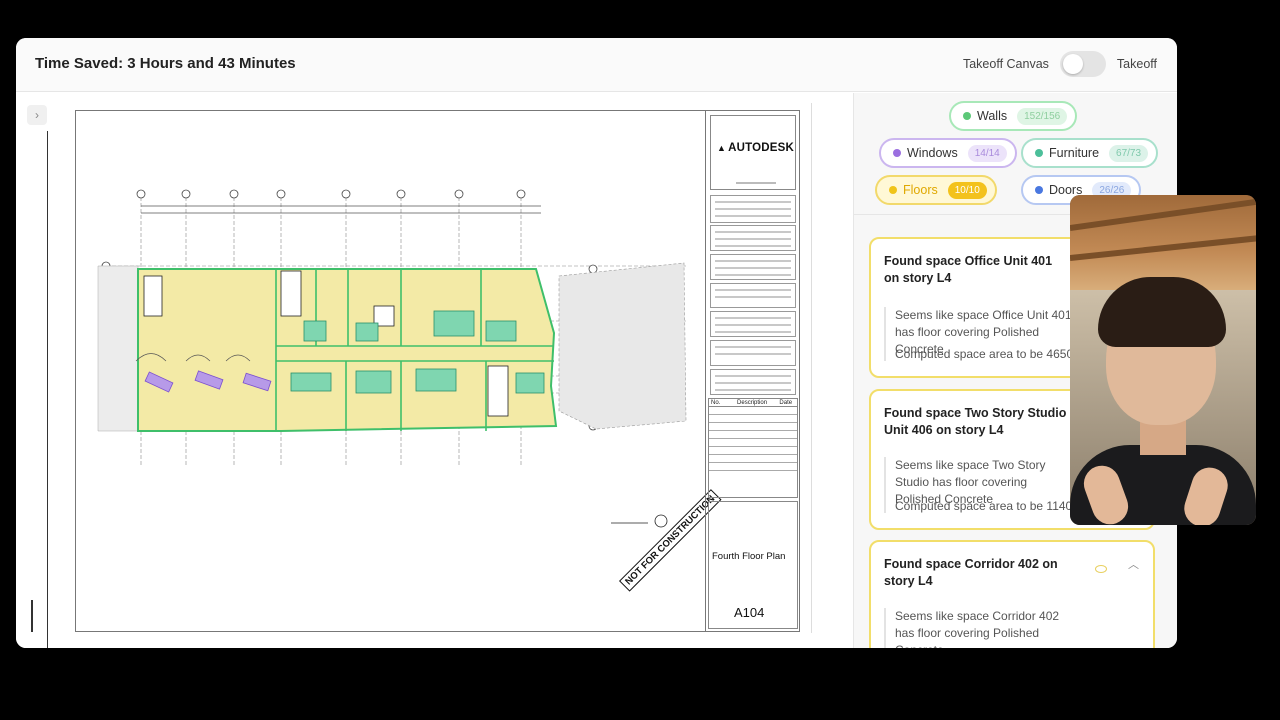 The image size is (1280, 720). I want to click on rev-col-no: No., so click(716, 403).